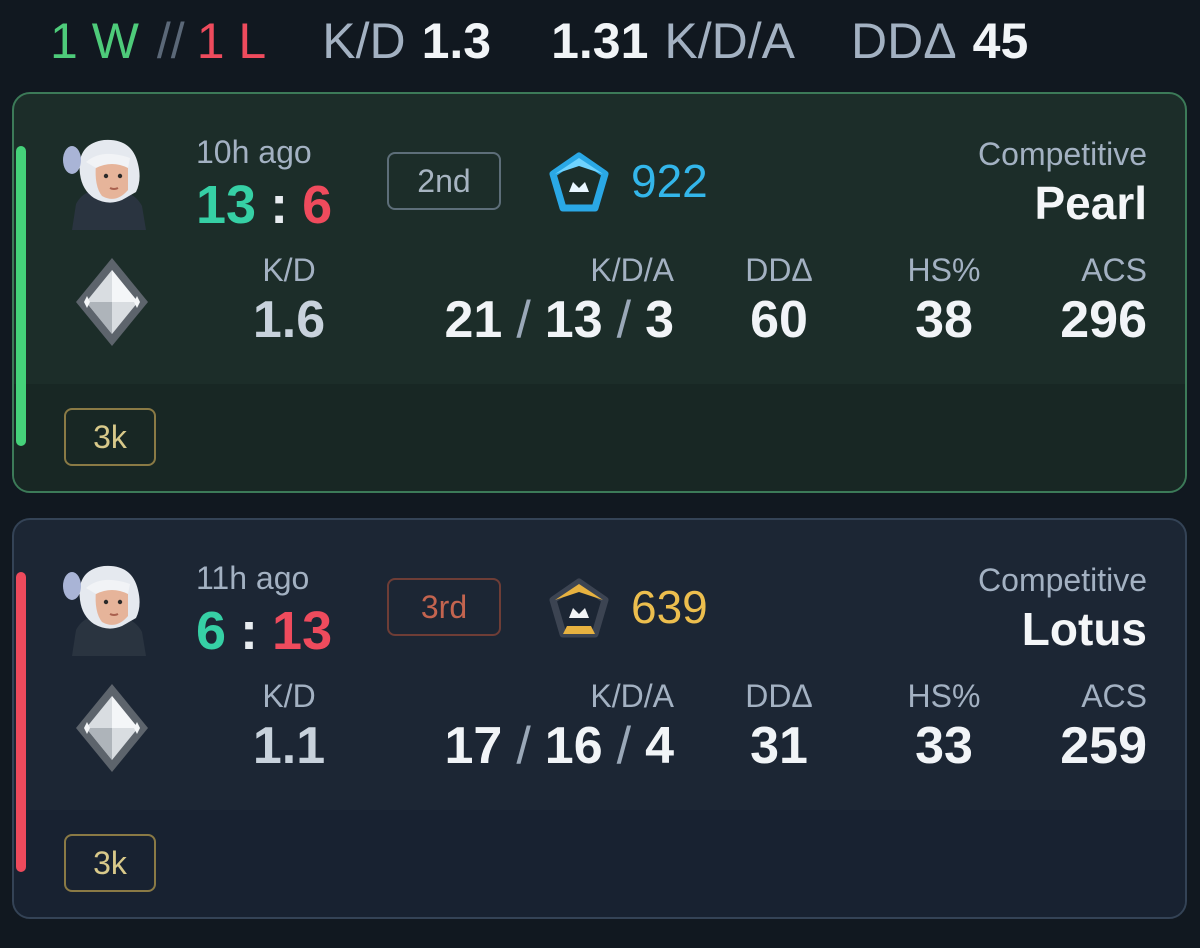  Describe the element at coordinates (779, 320) in the screenshot. I see `dd-value: 60` at that location.